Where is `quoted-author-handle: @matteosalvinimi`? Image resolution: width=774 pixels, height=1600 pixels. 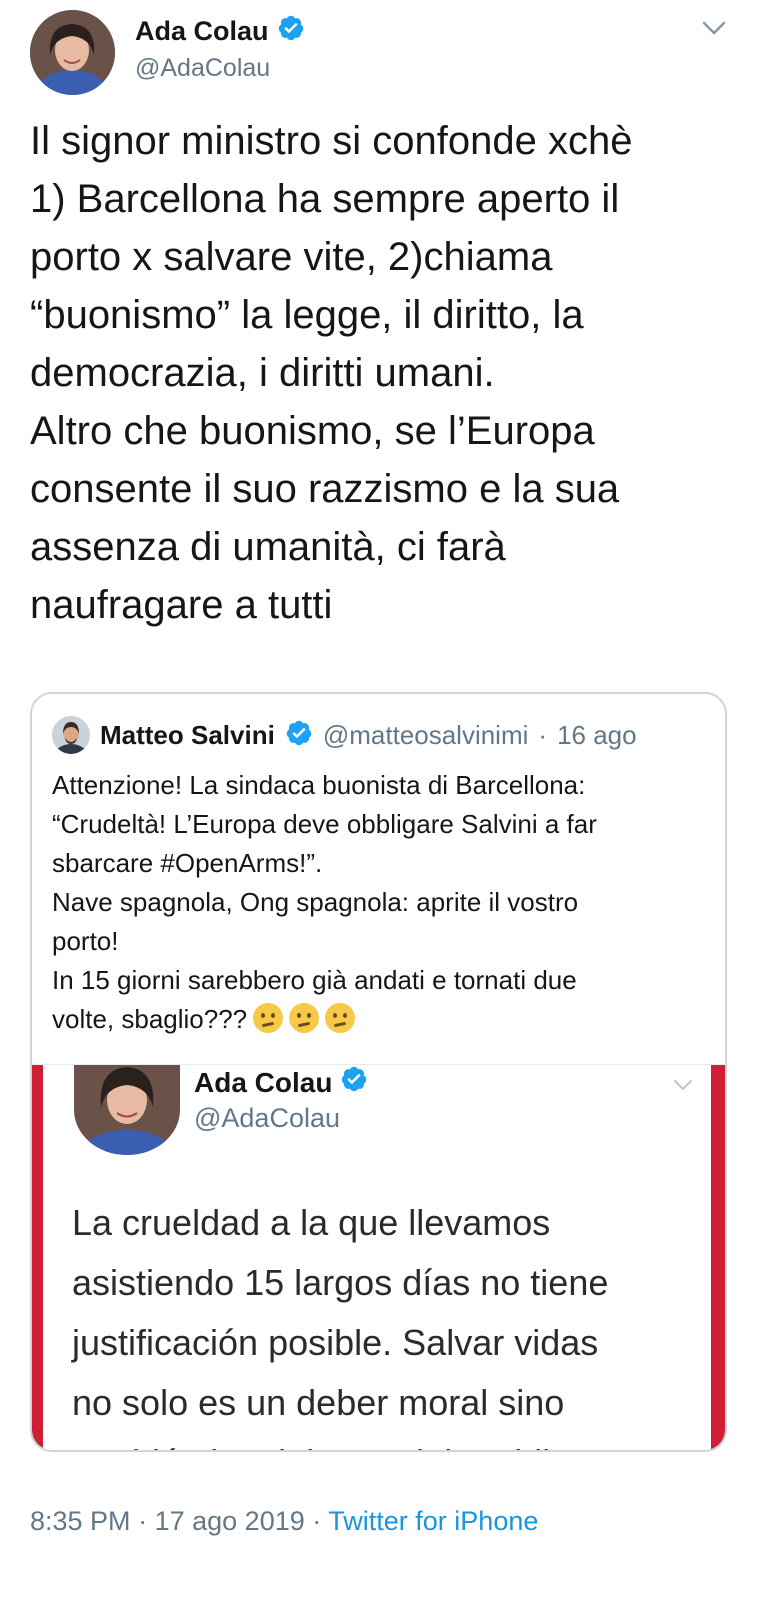 quoted-author-handle: @matteosalvinimi is located at coordinates (425, 734).